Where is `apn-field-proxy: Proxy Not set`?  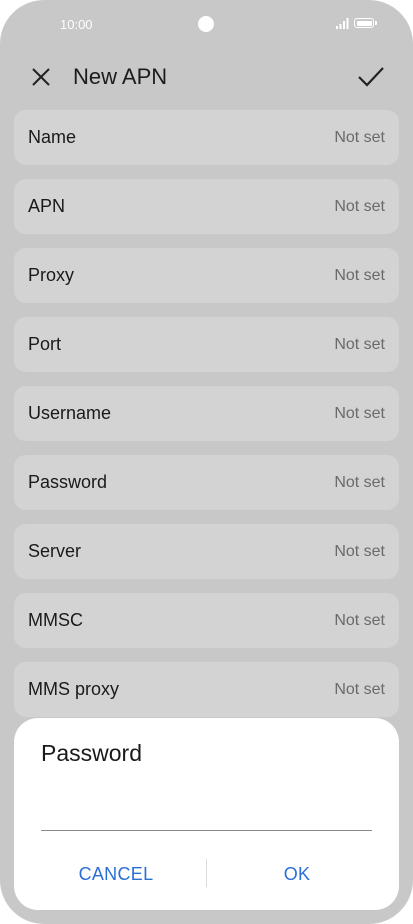
apn-field-proxy: Proxy Not set is located at coordinates (206, 275).